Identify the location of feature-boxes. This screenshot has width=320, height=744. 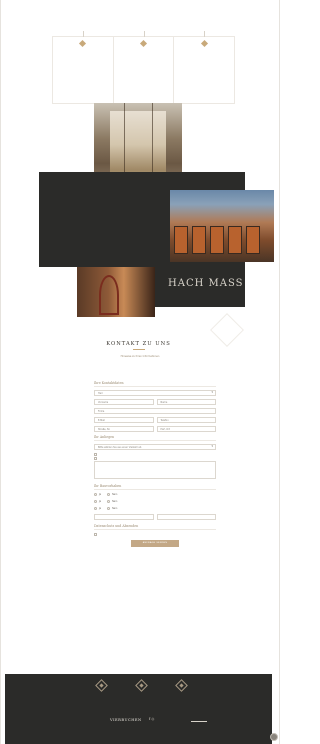
(144, 67).